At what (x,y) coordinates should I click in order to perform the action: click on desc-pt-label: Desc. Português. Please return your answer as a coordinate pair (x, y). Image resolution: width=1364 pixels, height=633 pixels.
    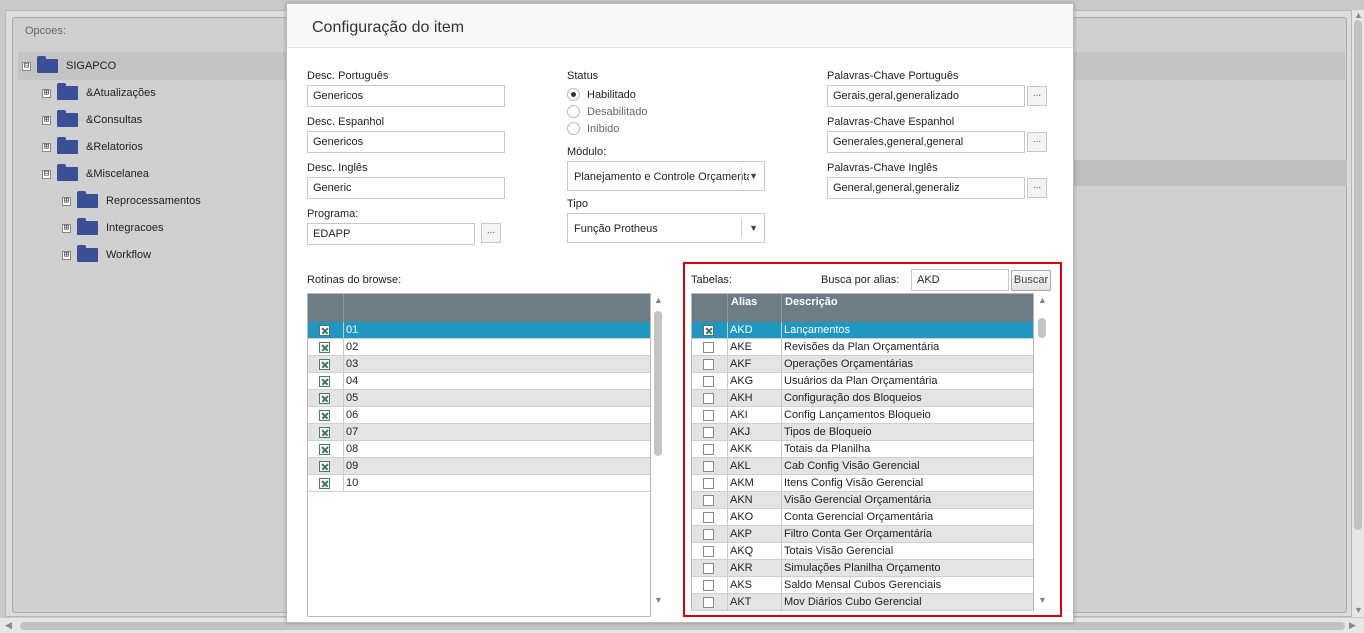
    Looking at the image, I should click on (348, 76).